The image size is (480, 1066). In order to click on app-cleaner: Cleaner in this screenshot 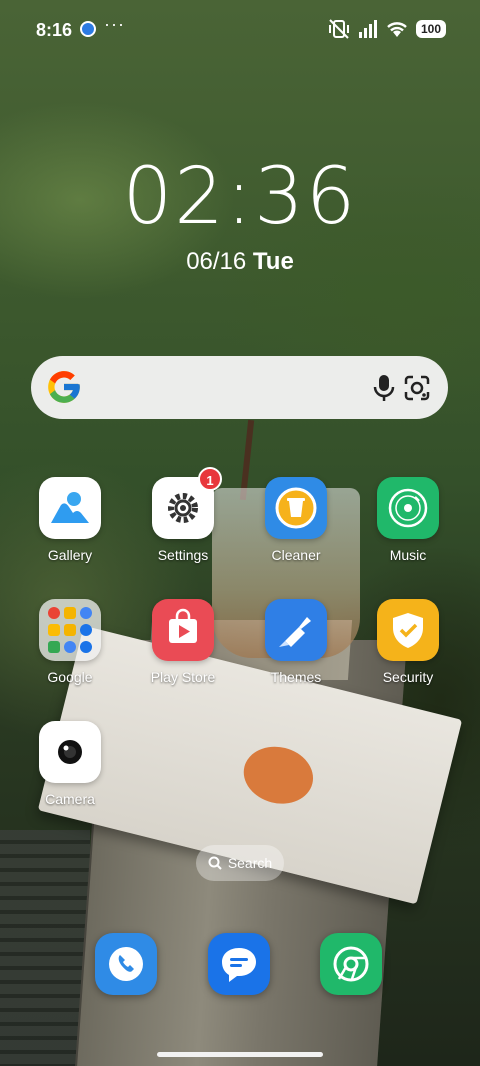, I will do `click(296, 520)`.